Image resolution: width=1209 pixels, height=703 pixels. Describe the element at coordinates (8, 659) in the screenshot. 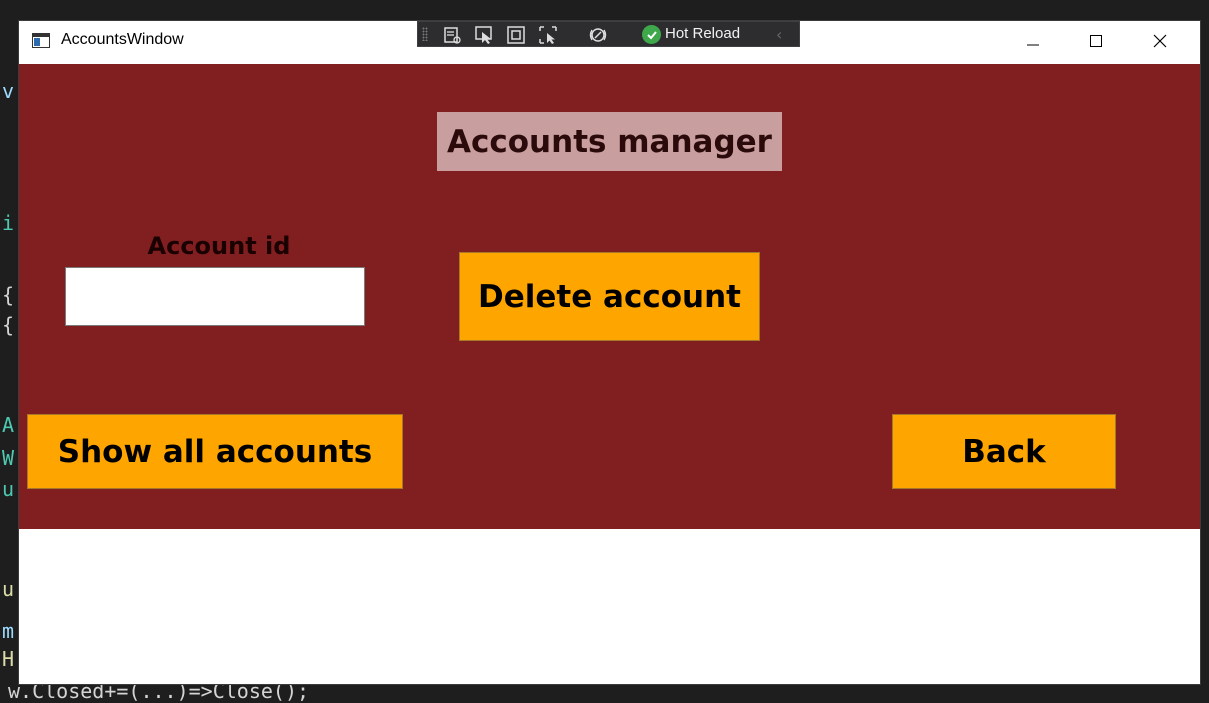

I see `code-fragment: H` at that location.